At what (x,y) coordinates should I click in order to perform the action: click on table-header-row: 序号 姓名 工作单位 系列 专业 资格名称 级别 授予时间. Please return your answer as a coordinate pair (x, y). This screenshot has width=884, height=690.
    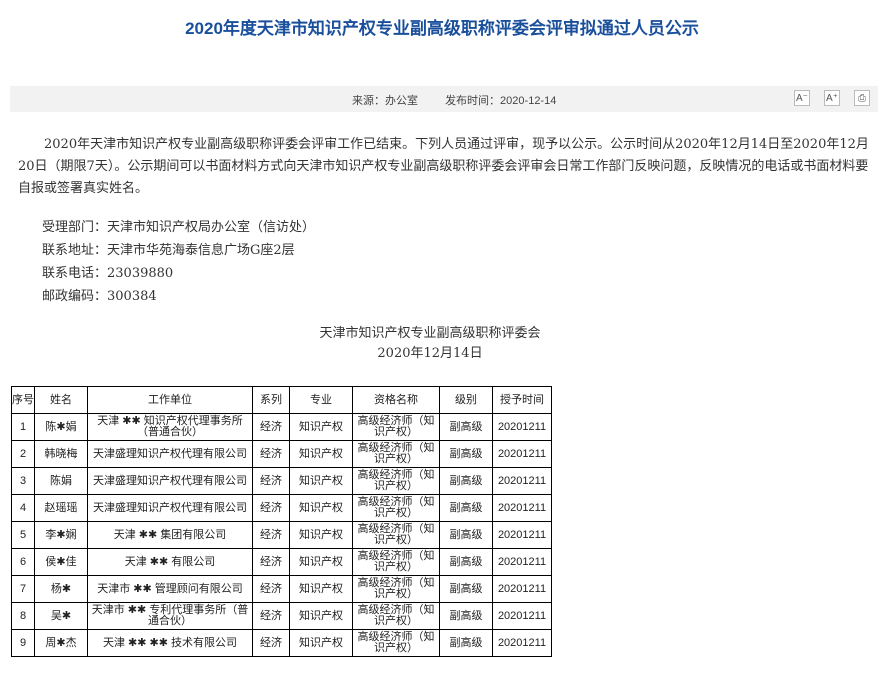
    Looking at the image, I should click on (281, 400).